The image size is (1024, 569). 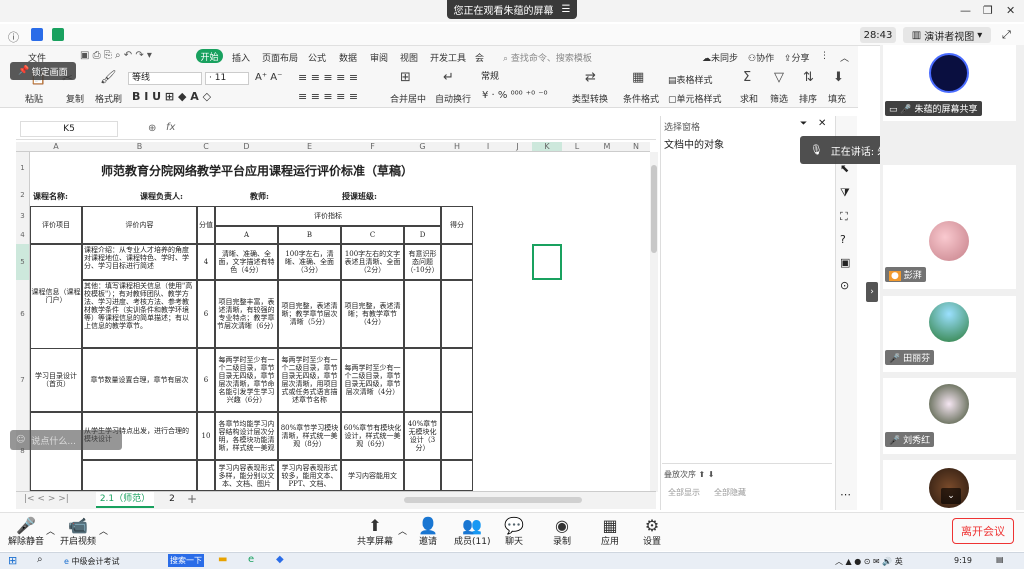 What do you see at coordinates (328, 96) in the screenshot?
I see `align-bottom-icons: ≡ ≡ ≡ ≡ ≡` at bounding box center [328, 96].